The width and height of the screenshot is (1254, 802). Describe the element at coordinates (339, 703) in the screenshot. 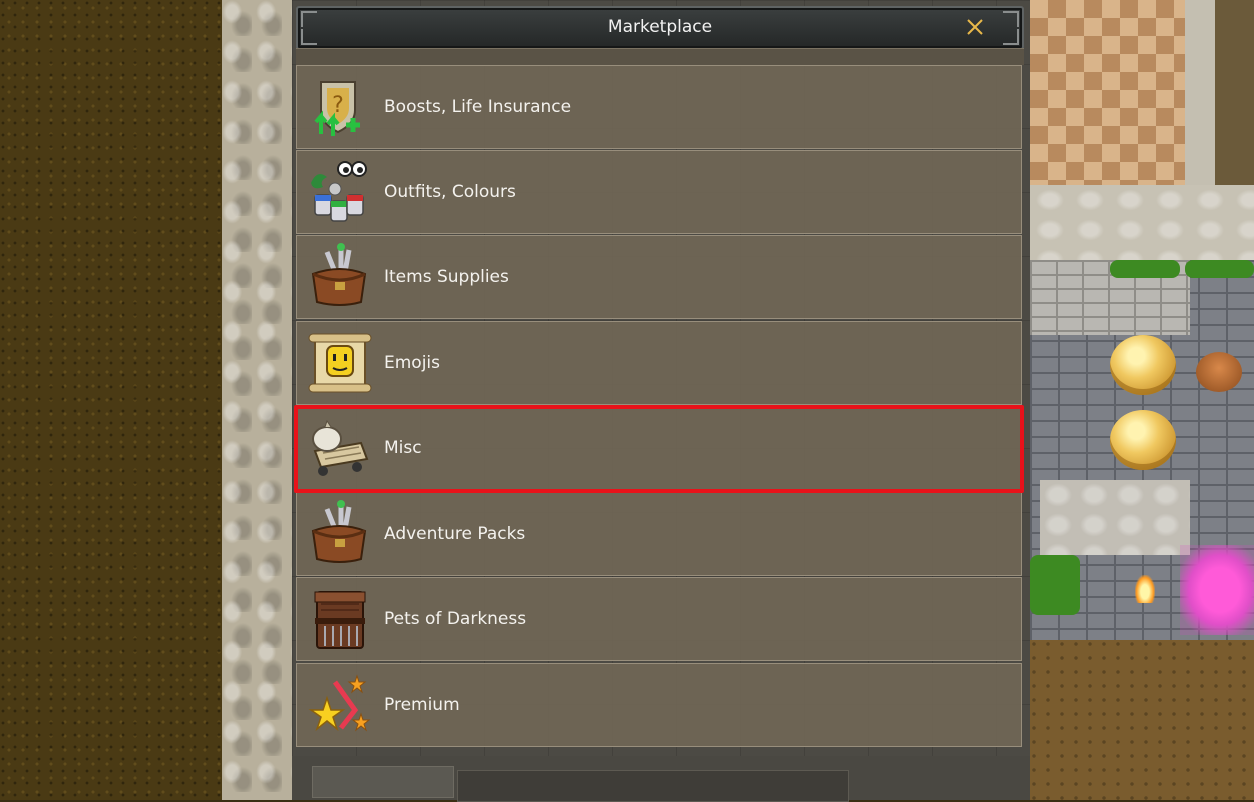

I see `stars-icon` at that location.